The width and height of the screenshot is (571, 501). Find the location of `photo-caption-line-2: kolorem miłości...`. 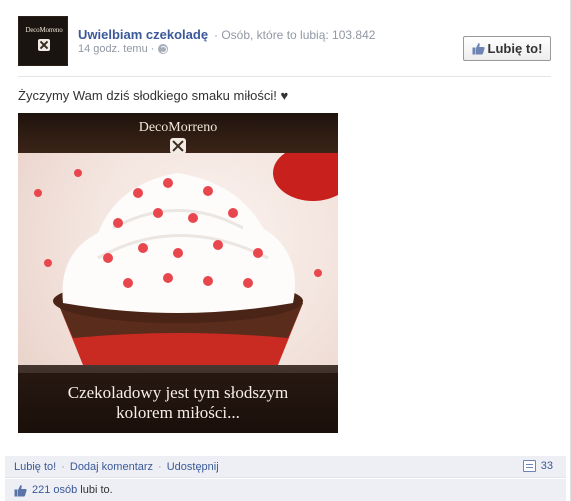

photo-caption-line-2: kolorem miłości... is located at coordinates (178, 412).